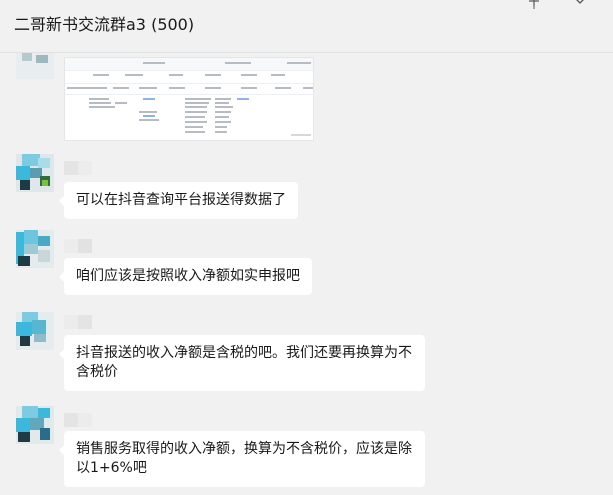 Image resolution: width=613 pixels, height=495 pixels. I want to click on image-message, so click(189, 99).